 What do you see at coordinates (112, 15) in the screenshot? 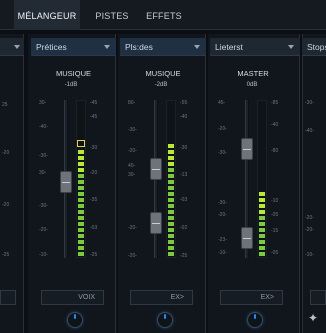
I see `tab-pistes: PISTES` at bounding box center [112, 15].